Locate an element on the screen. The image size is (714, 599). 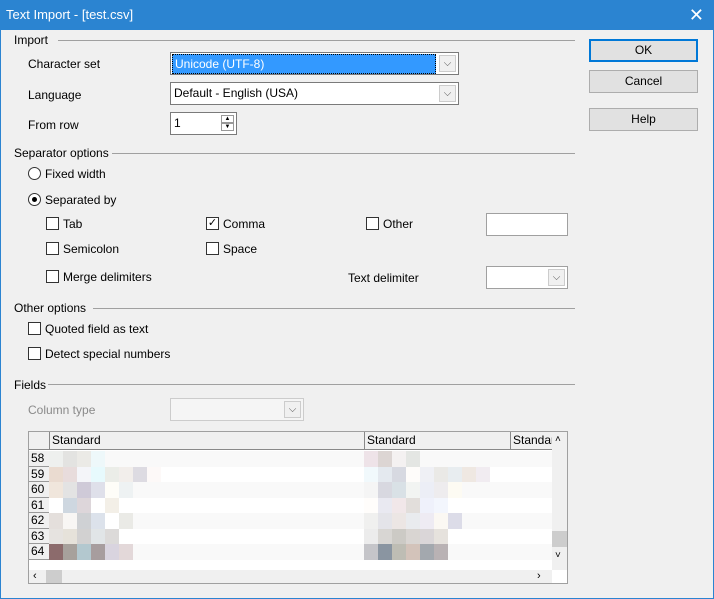
row-number: 64 is located at coordinates (39, 552).